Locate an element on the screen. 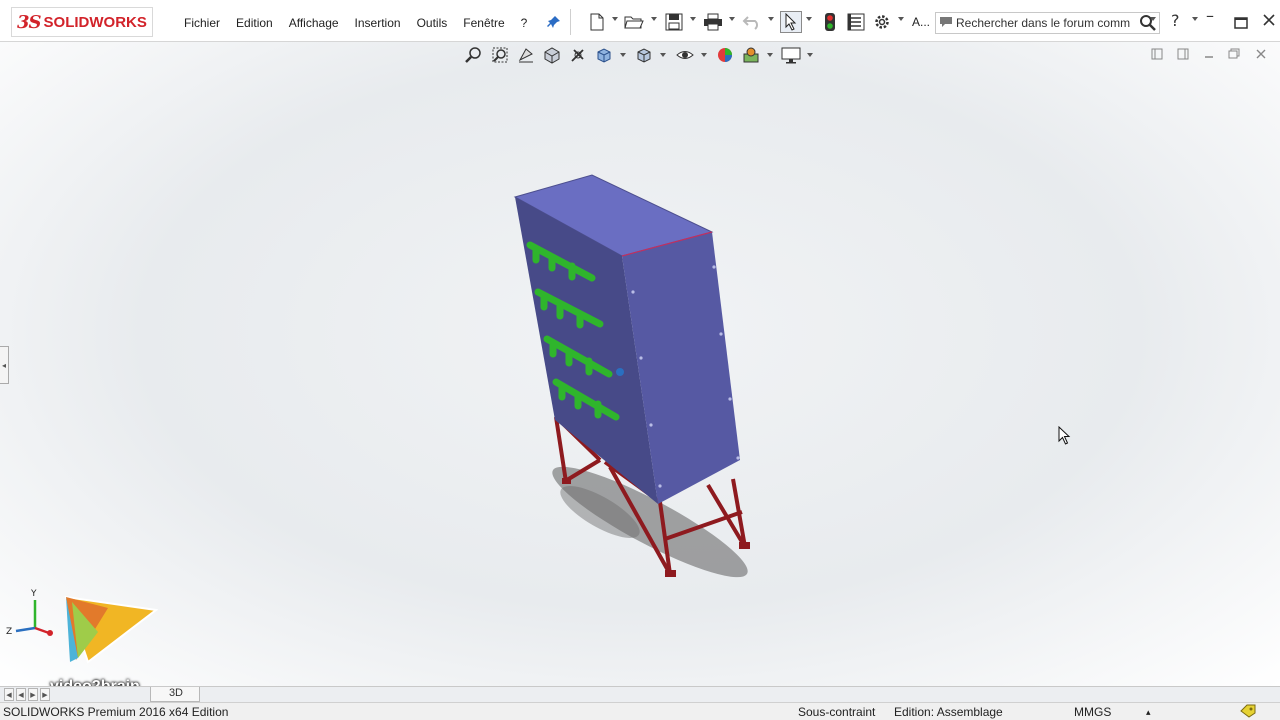 This screenshot has height=720, width=1280. print-dropdown-icon is located at coordinates (732, 19).